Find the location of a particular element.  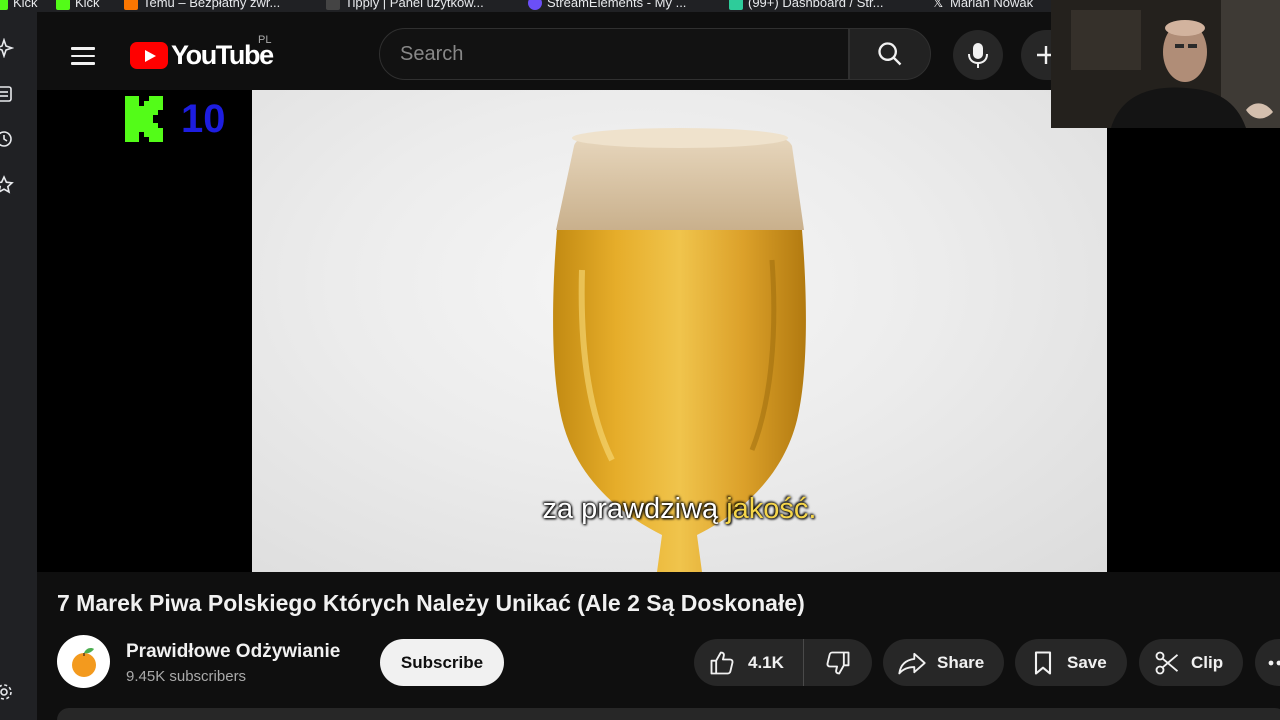

search-box is located at coordinates (614, 54).